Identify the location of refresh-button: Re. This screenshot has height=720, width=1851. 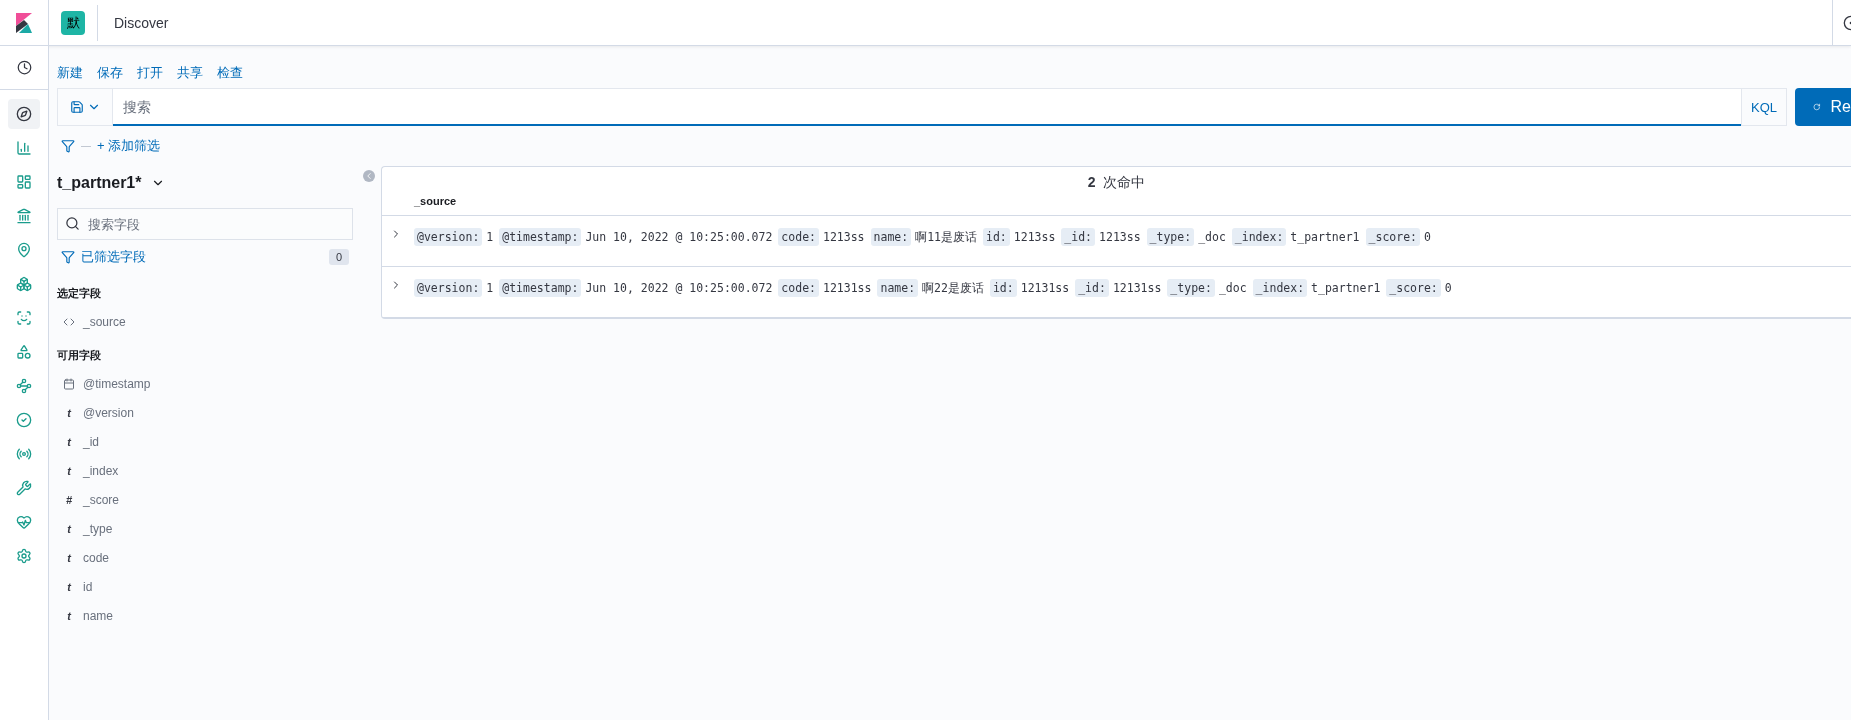
(1823, 107).